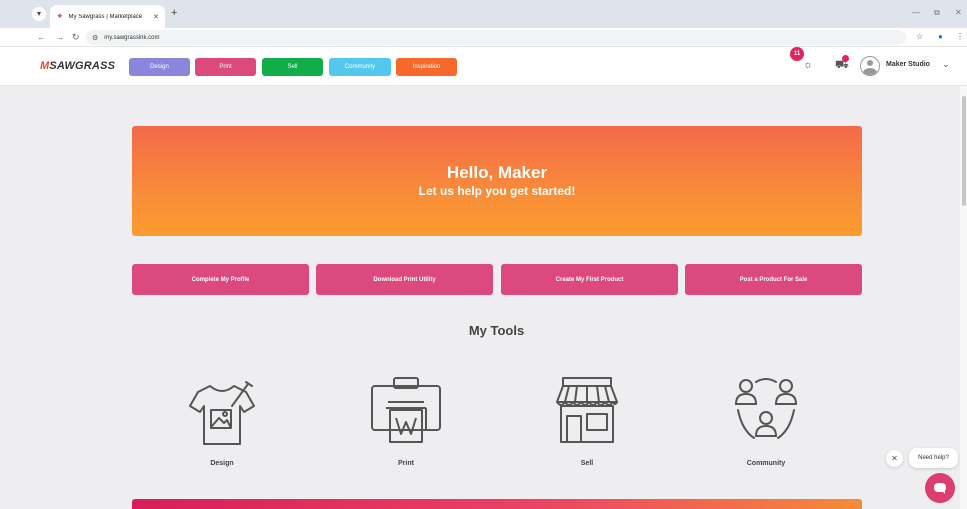  Describe the element at coordinates (496, 330) in the screenshot. I see `my-tools-heading: My Tools` at that location.